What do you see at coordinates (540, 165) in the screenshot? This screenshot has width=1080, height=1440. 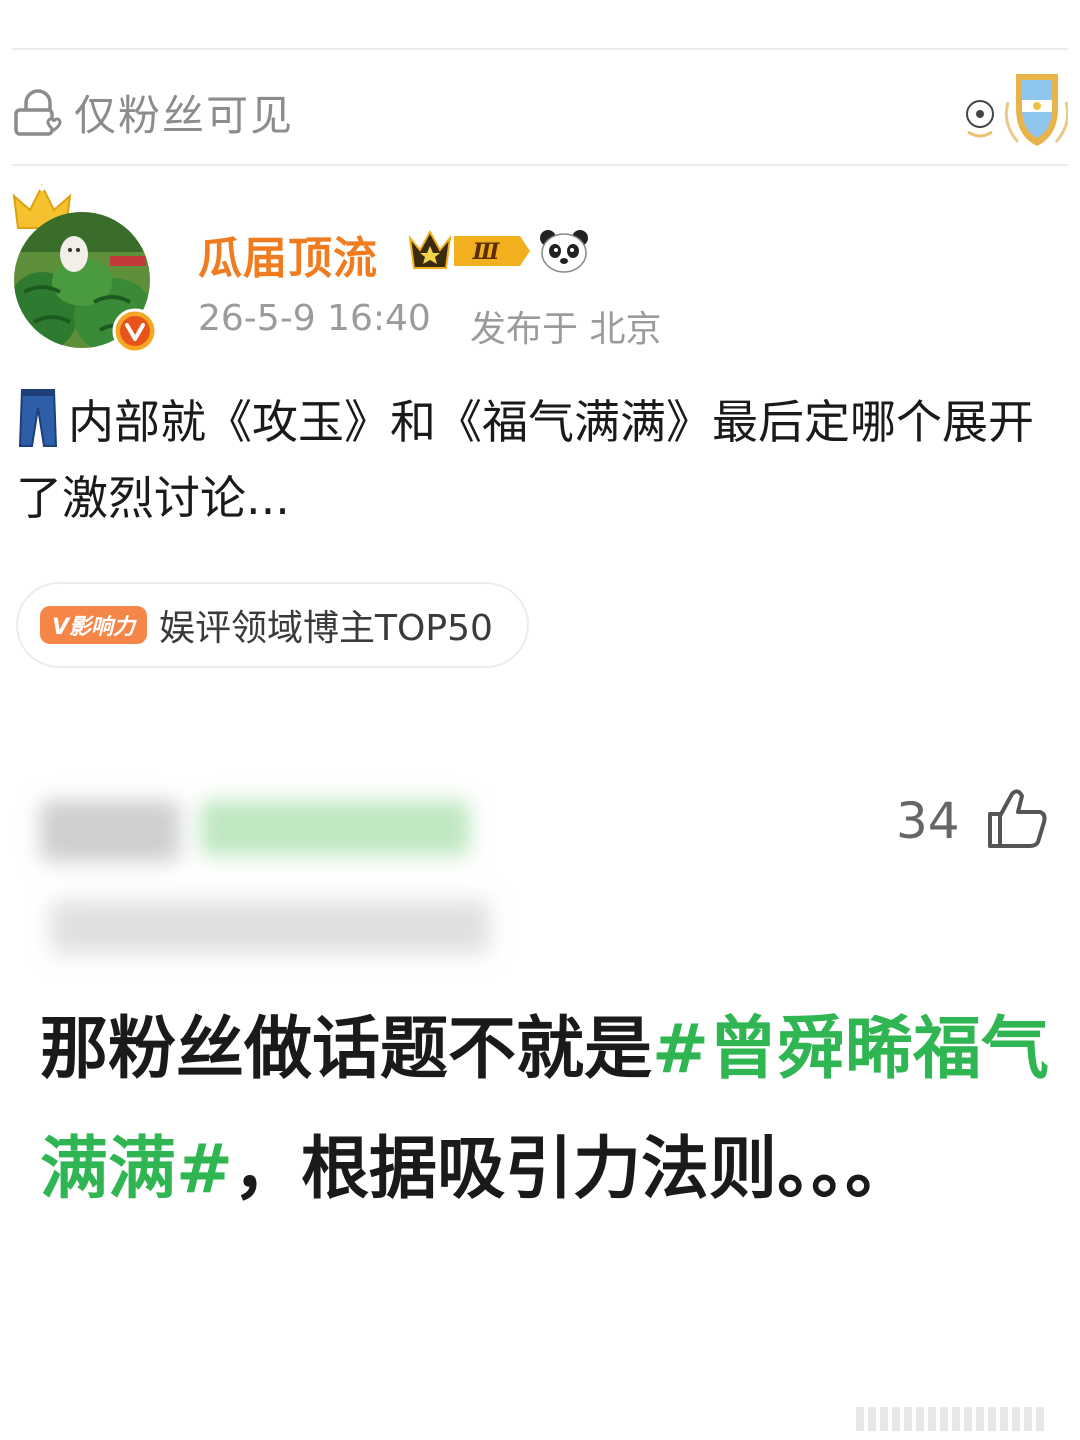 I see `section-divider` at bounding box center [540, 165].